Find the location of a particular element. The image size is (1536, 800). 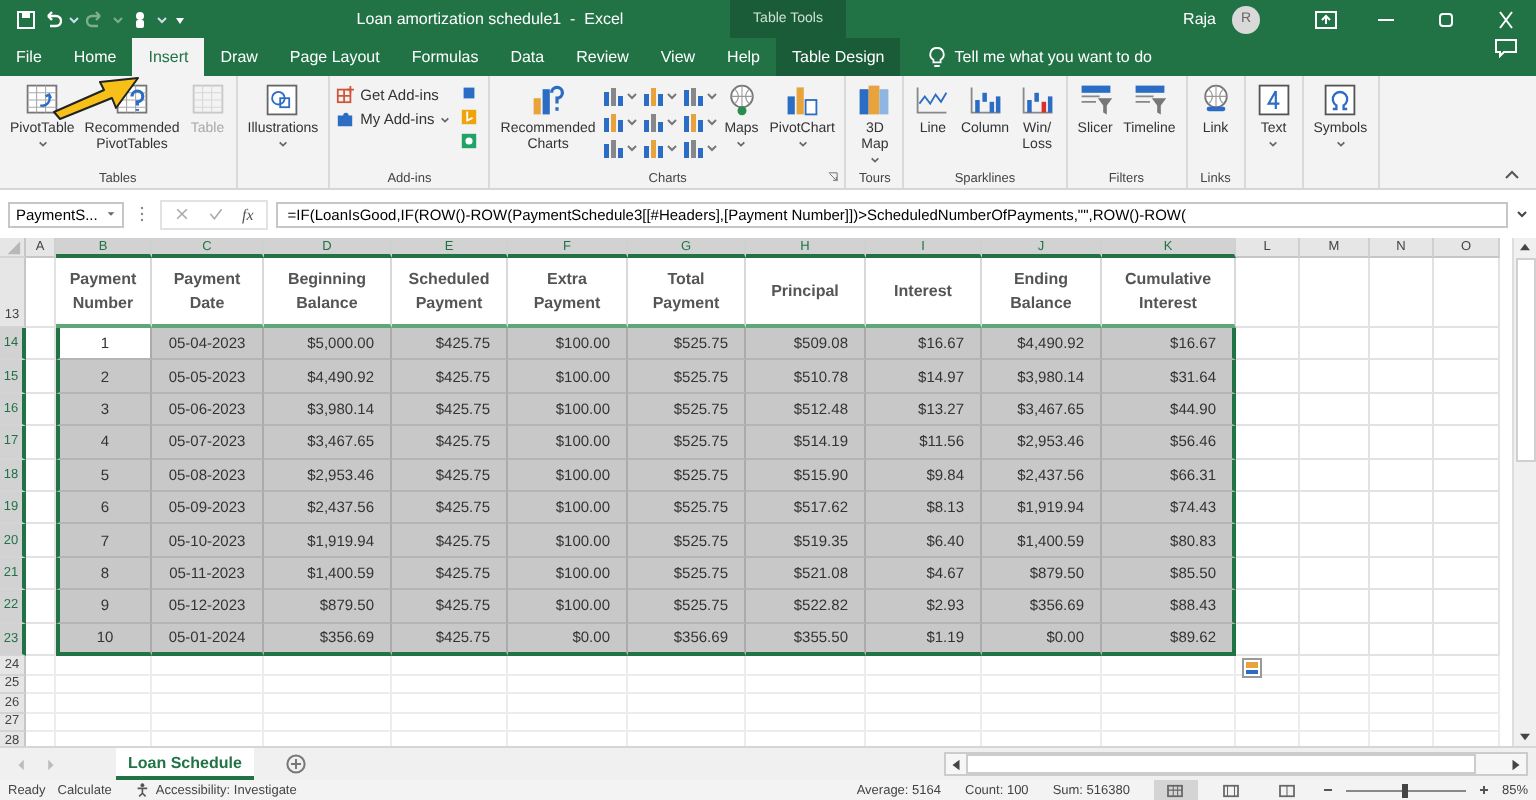

undo-icon is located at coordinates (52, 19).